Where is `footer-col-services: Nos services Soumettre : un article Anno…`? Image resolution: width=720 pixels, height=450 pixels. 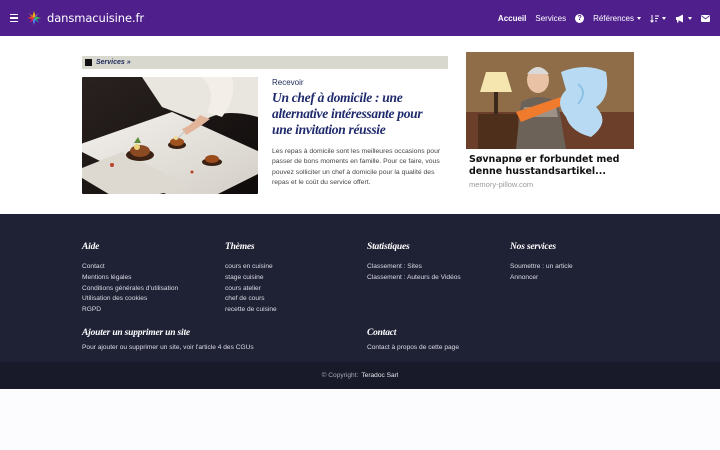 footer-col-services: Nos services Soumettre : un article Anno… is located at coordinates (541, 263).